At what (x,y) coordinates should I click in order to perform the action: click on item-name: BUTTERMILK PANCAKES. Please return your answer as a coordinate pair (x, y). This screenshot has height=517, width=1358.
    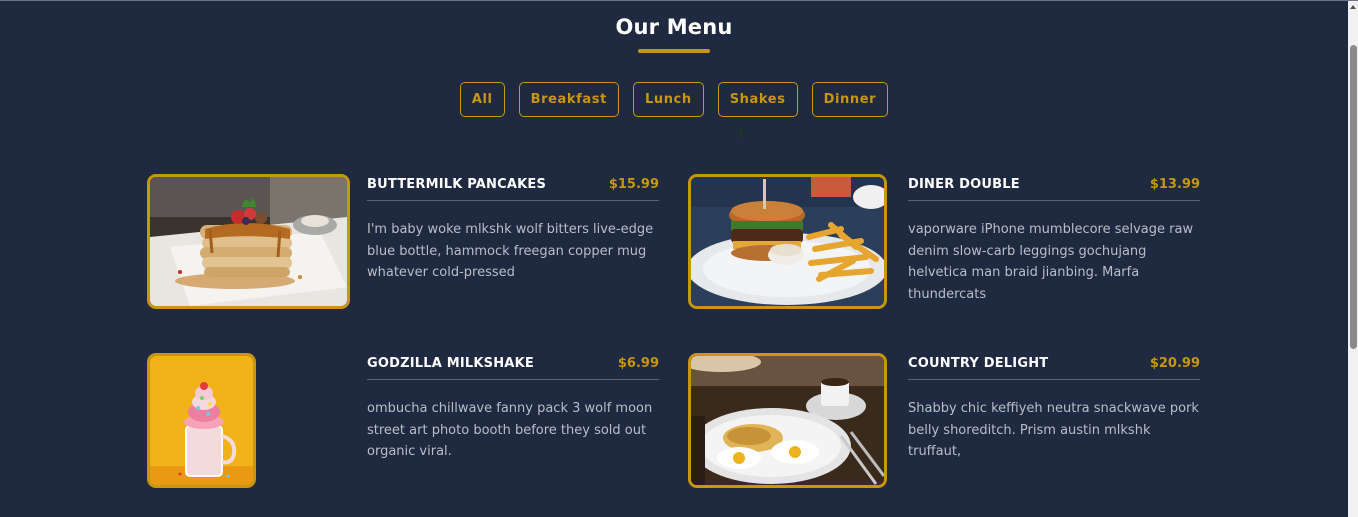
    Looking at the image, I should click on (457, 184).